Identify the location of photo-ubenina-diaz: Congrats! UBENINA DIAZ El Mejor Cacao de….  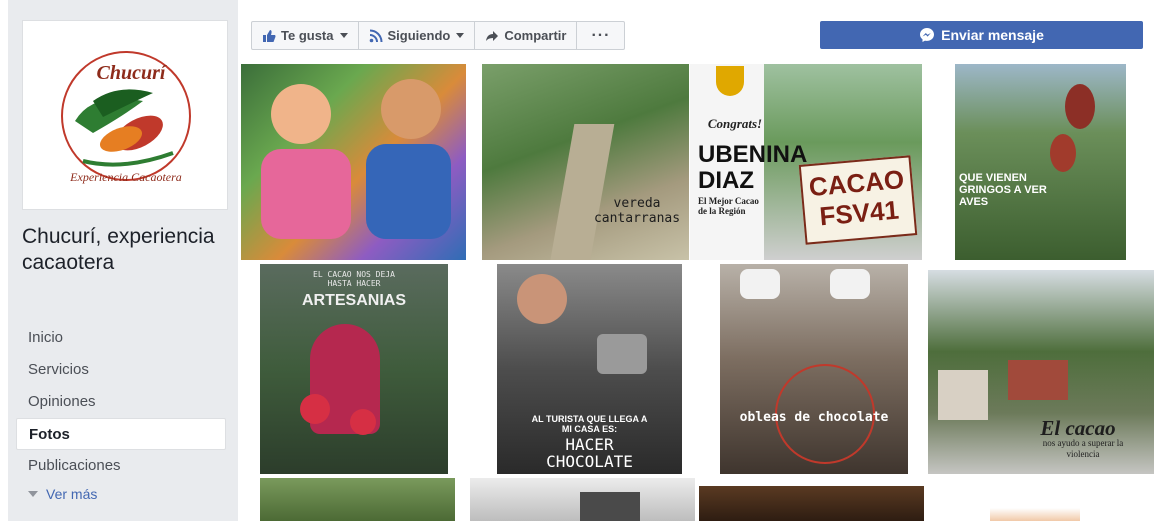
(806, 162).